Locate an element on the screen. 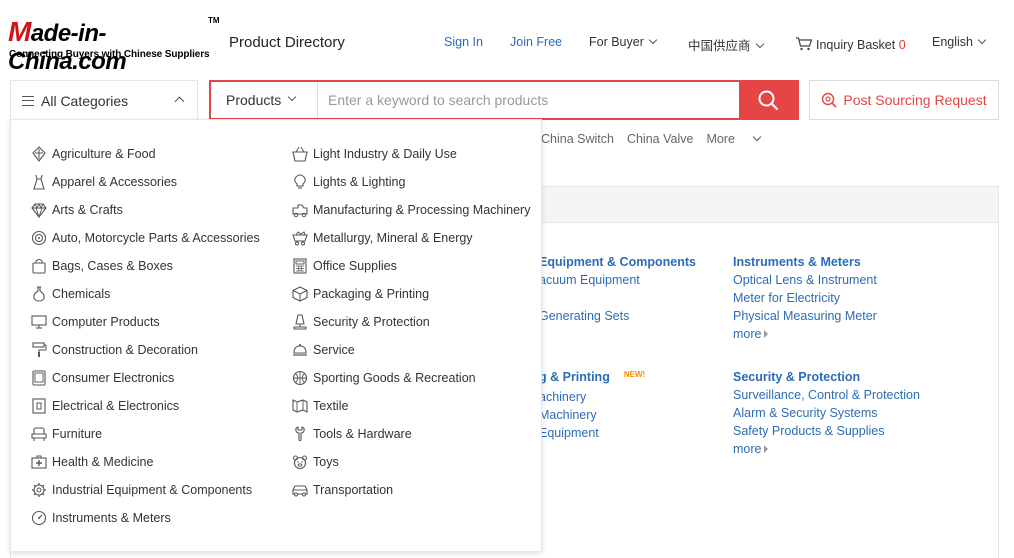 The width and height of the screenshot is (1014, 558). directory-link: Alarm & Security Systems is located at coordinates (826, 413).